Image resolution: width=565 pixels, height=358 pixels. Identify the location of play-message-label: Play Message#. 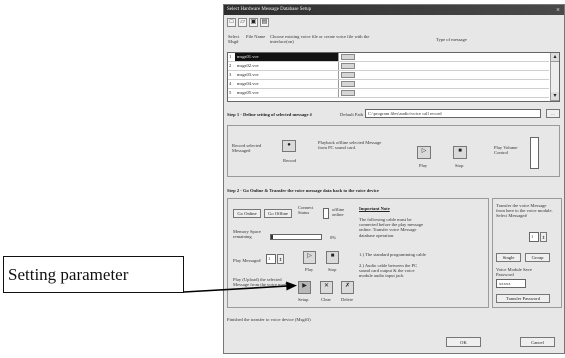
(247, 260).